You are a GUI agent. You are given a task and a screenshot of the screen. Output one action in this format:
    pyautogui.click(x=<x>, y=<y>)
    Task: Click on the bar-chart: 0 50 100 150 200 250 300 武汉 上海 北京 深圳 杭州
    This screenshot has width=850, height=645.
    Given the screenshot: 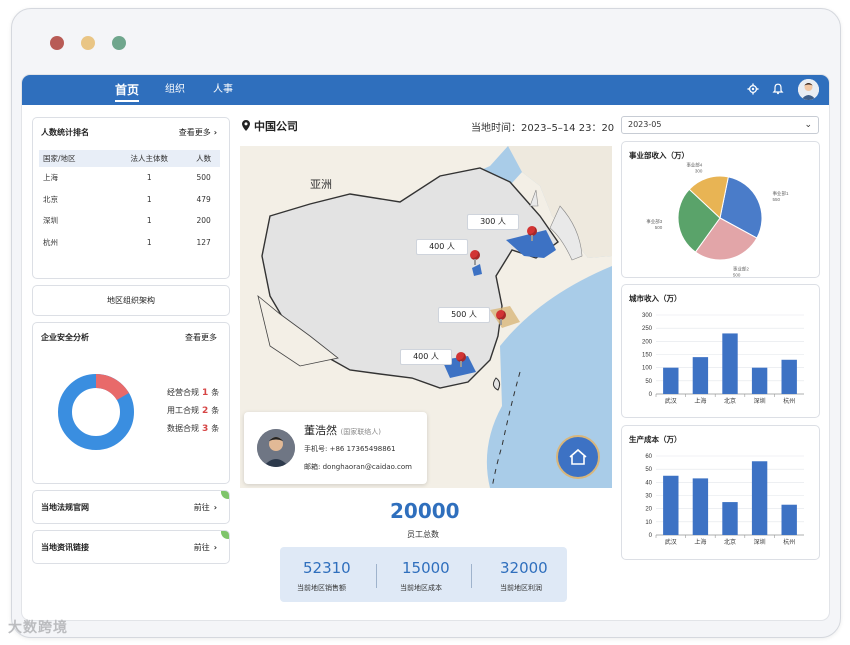 What is the action you would take?
    pyautogui.click(x=723, y=359)
    